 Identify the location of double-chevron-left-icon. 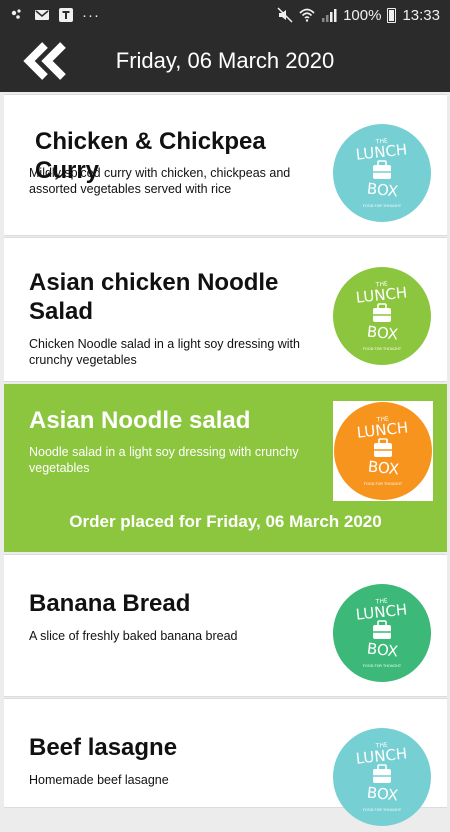
(44, 61).